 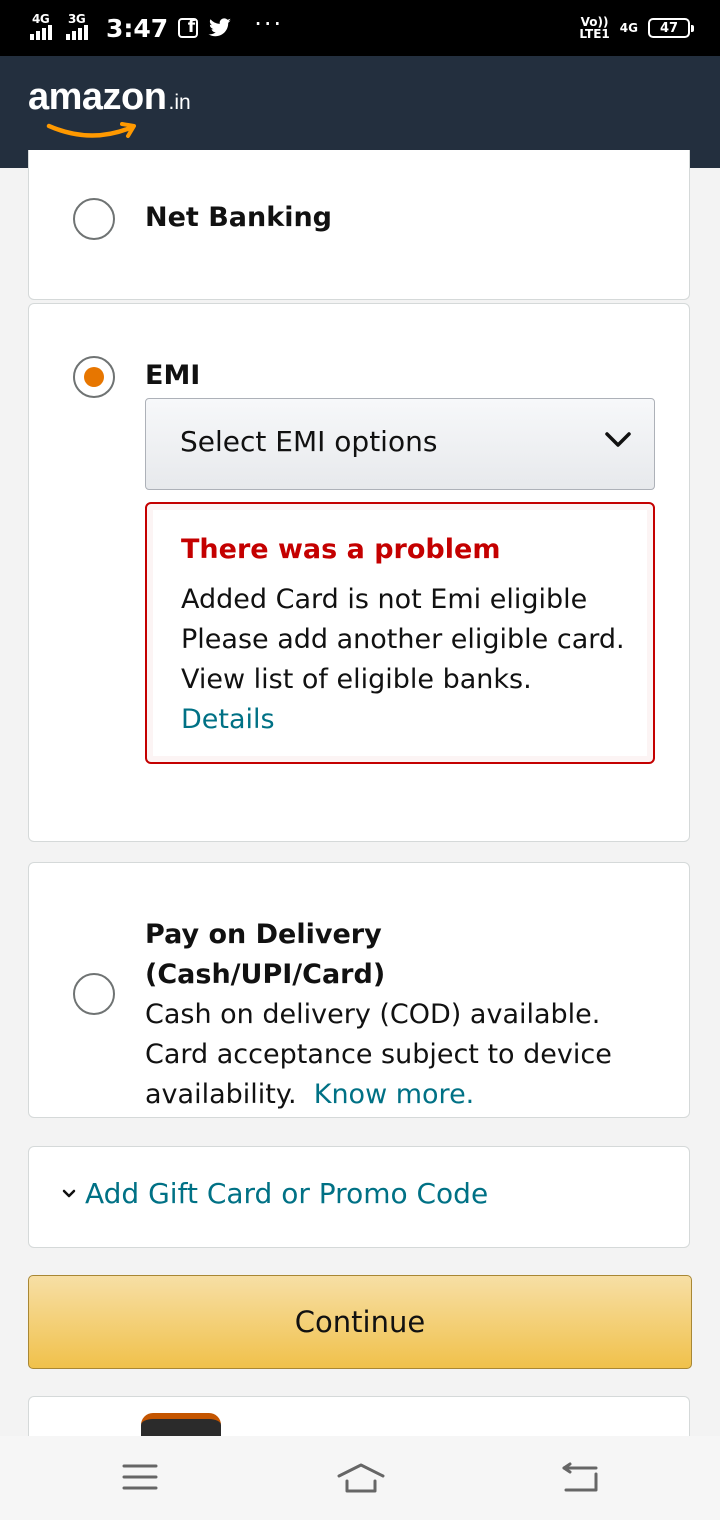 I want to click on error-line-1: Added Card is not Emi eligible, so click(x=384, y=599).